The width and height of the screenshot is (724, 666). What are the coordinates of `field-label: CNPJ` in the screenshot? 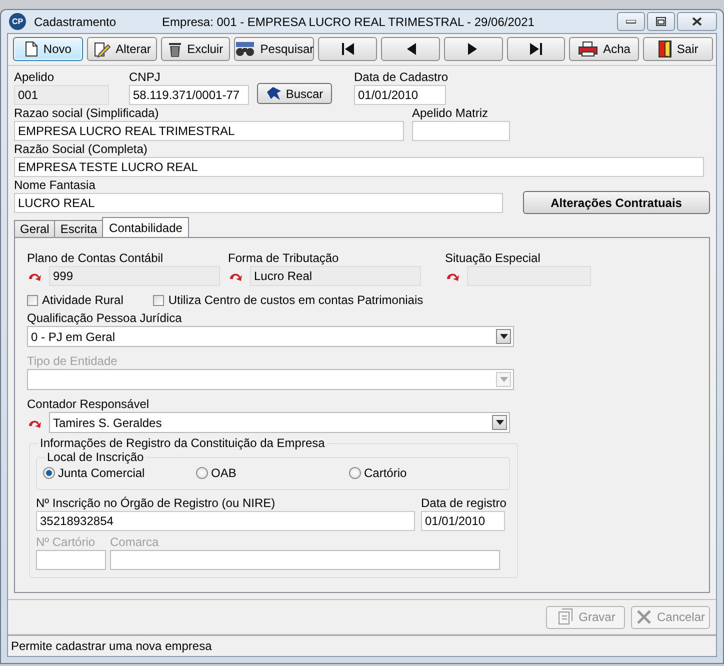 It's located at (145, 77).